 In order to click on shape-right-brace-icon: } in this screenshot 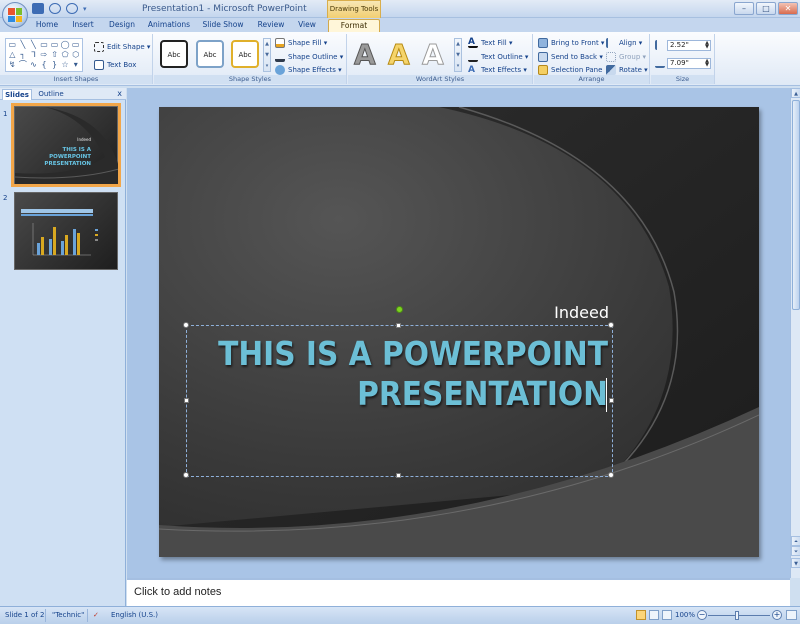, I will do `click(54, 65)`.